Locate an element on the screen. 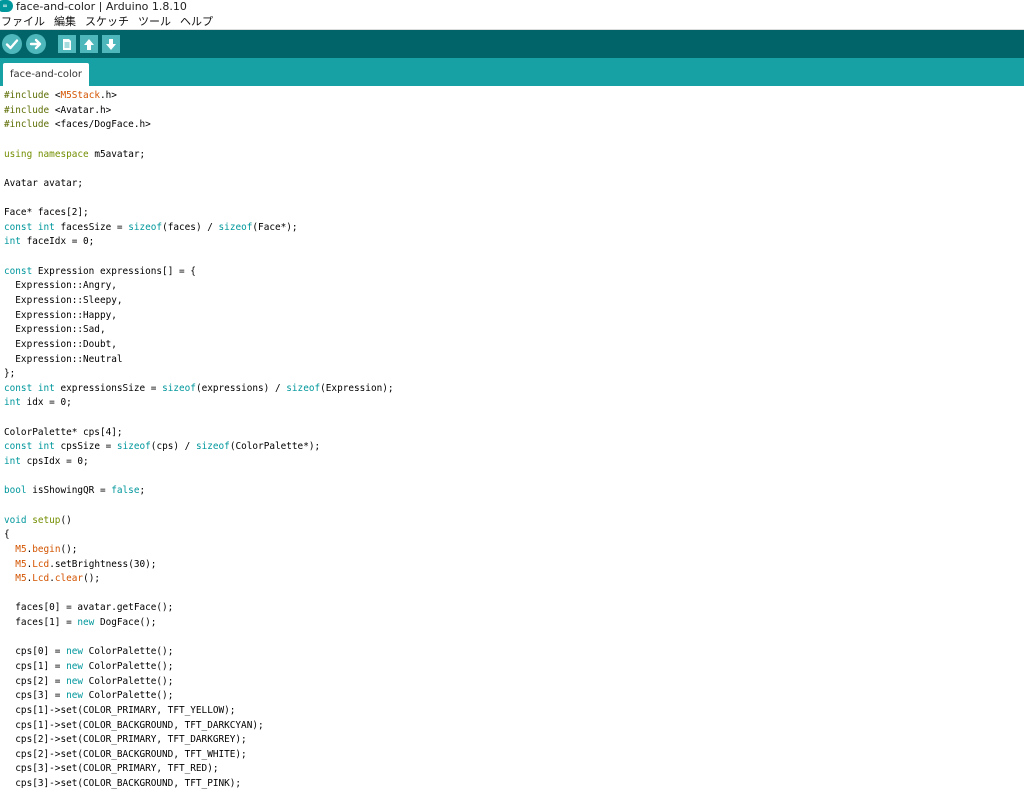 The width and height of the screenshot is (1024, 810). code-line: Expression::Sleepy, is located at coordinates (199, 301).